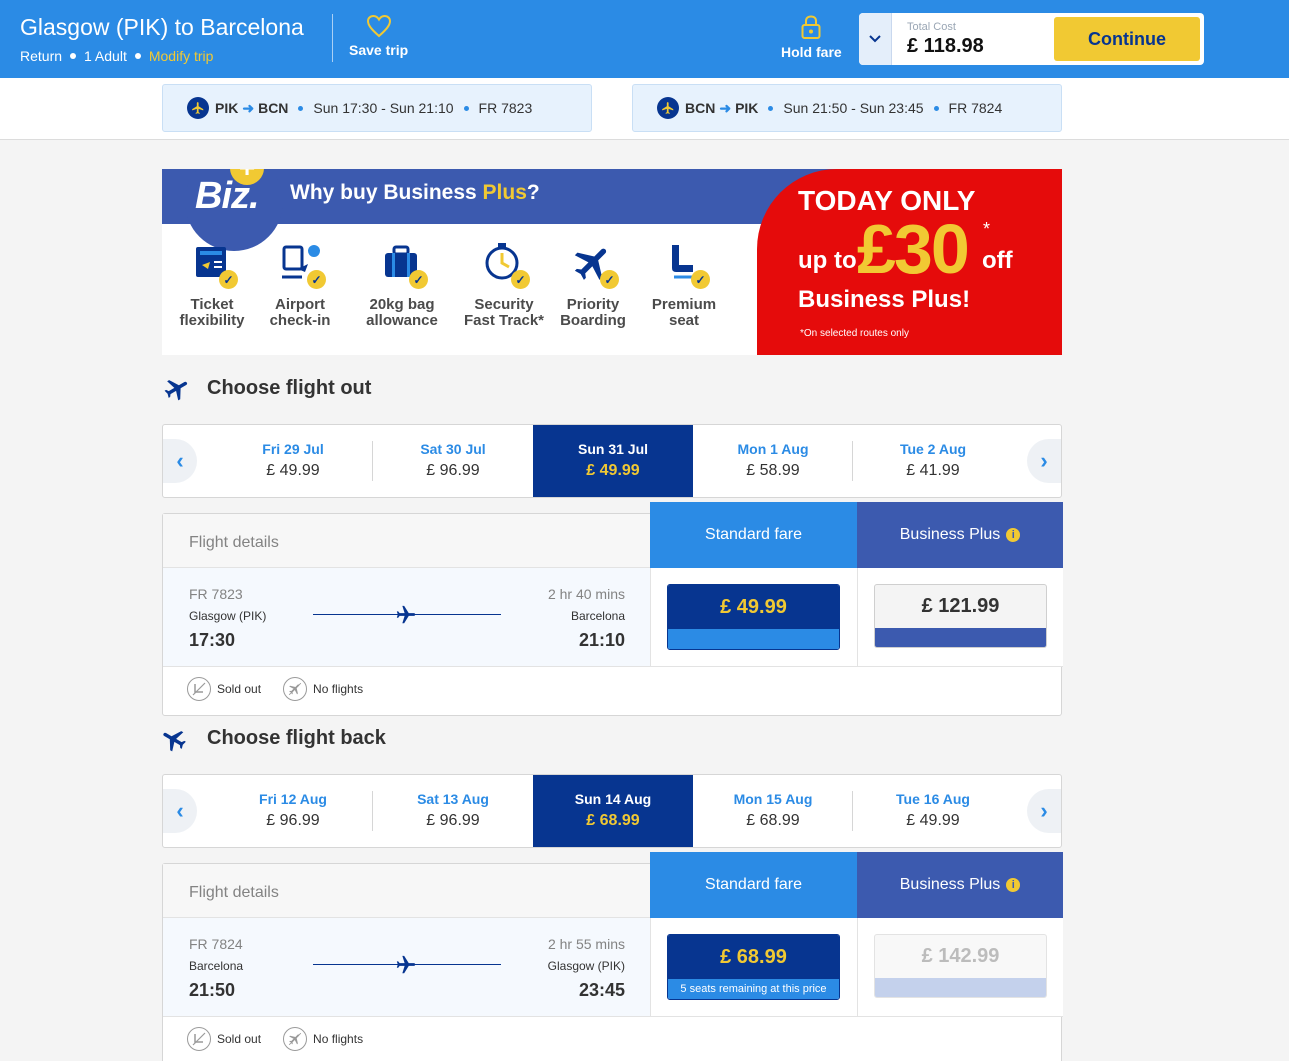 Image resolution: width=1289 pixels, height=1061 pixels. Describe the element at coordinates (289, 388) in the screenshot. I see `outbound-section-title: Choose flight out` at that location.